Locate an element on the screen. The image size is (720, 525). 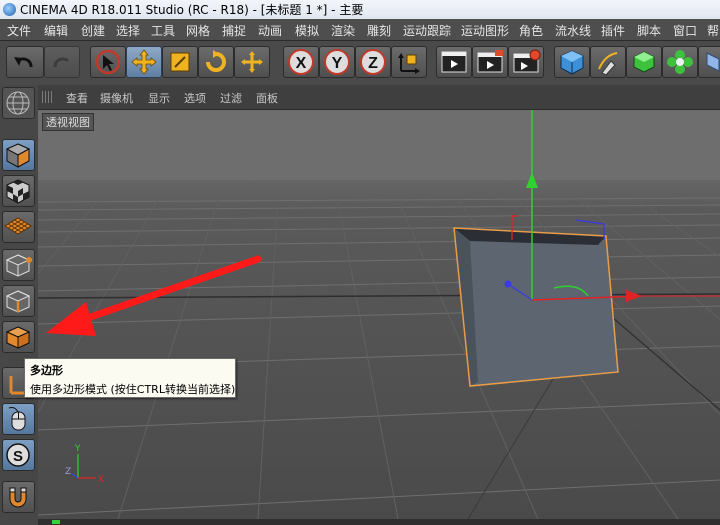
polygon-mode-tooltip: 多边形 使用多边形模式 (按住CTRL转换当前选择) is located at coordinates (130, 378).